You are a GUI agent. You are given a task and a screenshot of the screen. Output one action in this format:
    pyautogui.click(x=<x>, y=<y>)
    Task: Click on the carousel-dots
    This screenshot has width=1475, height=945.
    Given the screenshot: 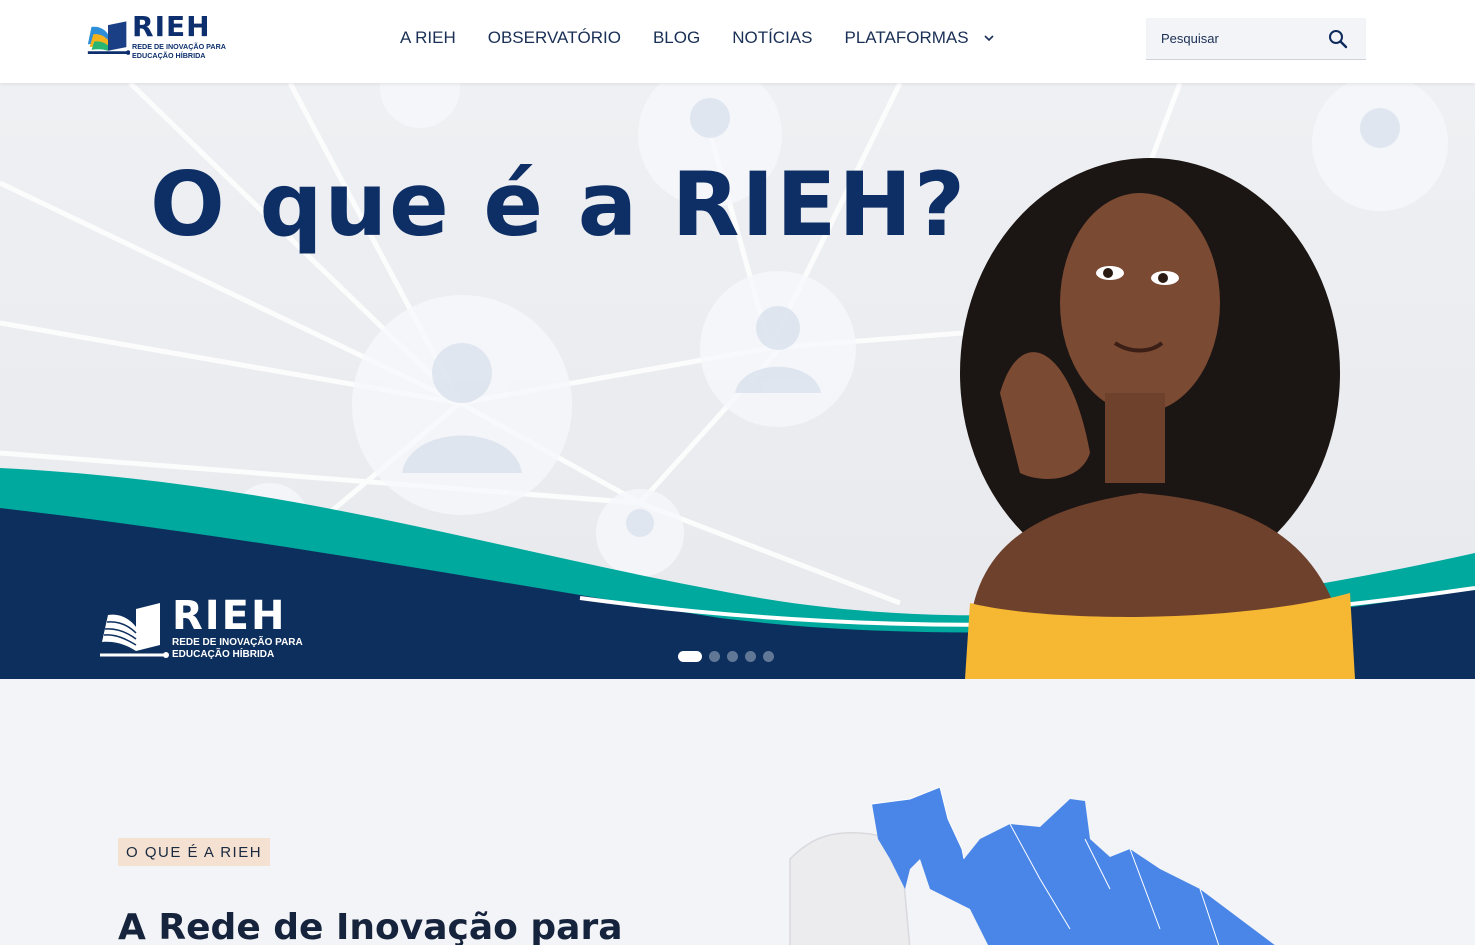 What is the action you would take?
    pyautogui.click(x=729, y=656)
    